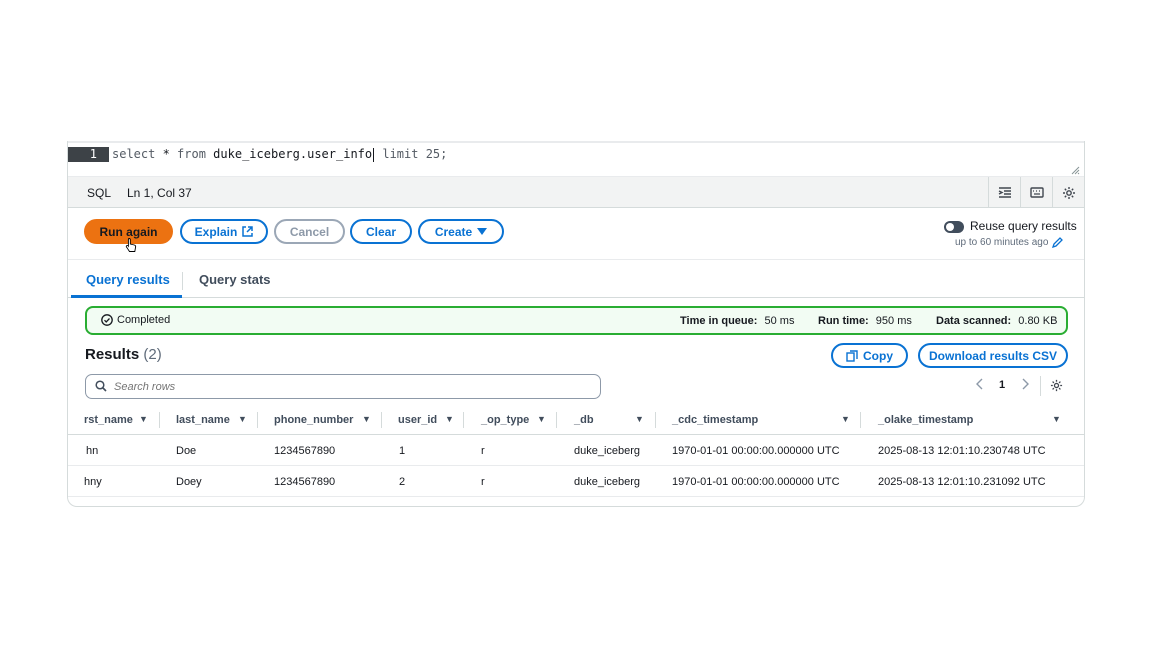  What do you see at coordinates (93, 482) in the screenshot?
I see `cell-first-name: hny` at bounding box center [93, 482].